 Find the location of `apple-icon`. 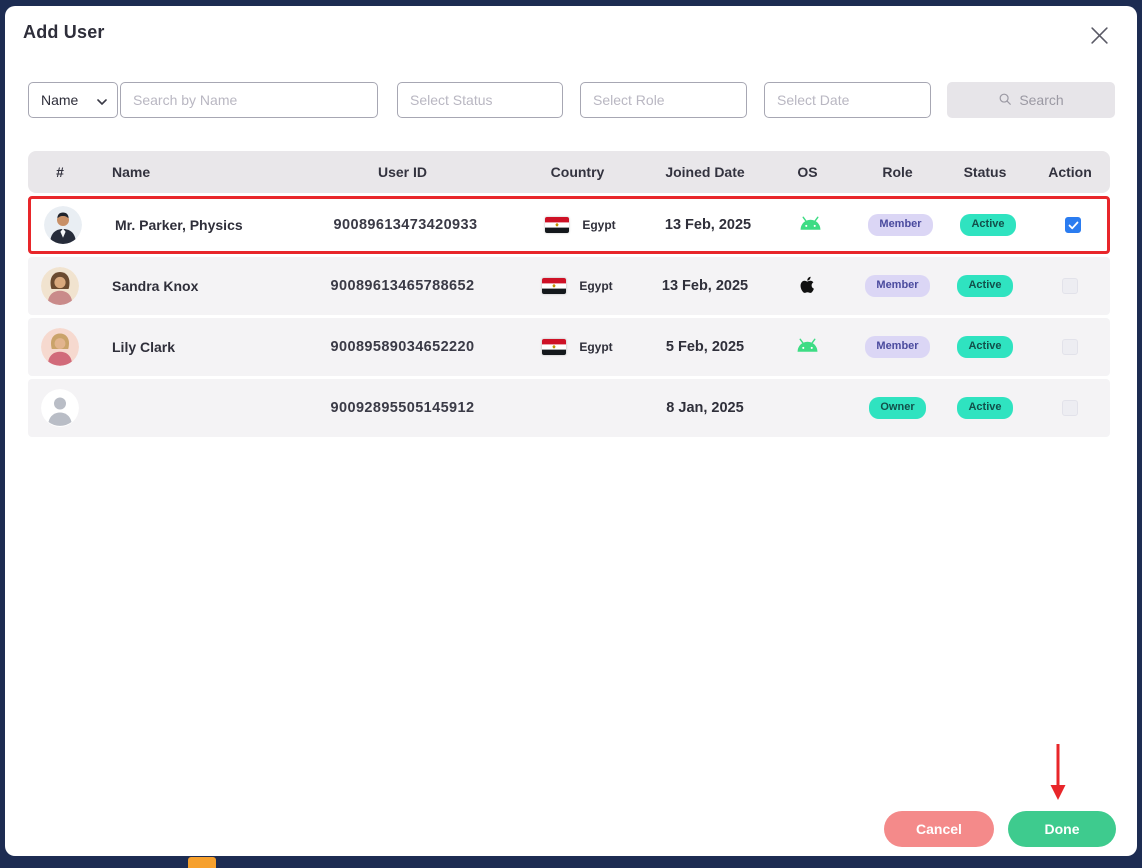

apple-icon is located at coordinates (807, 286).